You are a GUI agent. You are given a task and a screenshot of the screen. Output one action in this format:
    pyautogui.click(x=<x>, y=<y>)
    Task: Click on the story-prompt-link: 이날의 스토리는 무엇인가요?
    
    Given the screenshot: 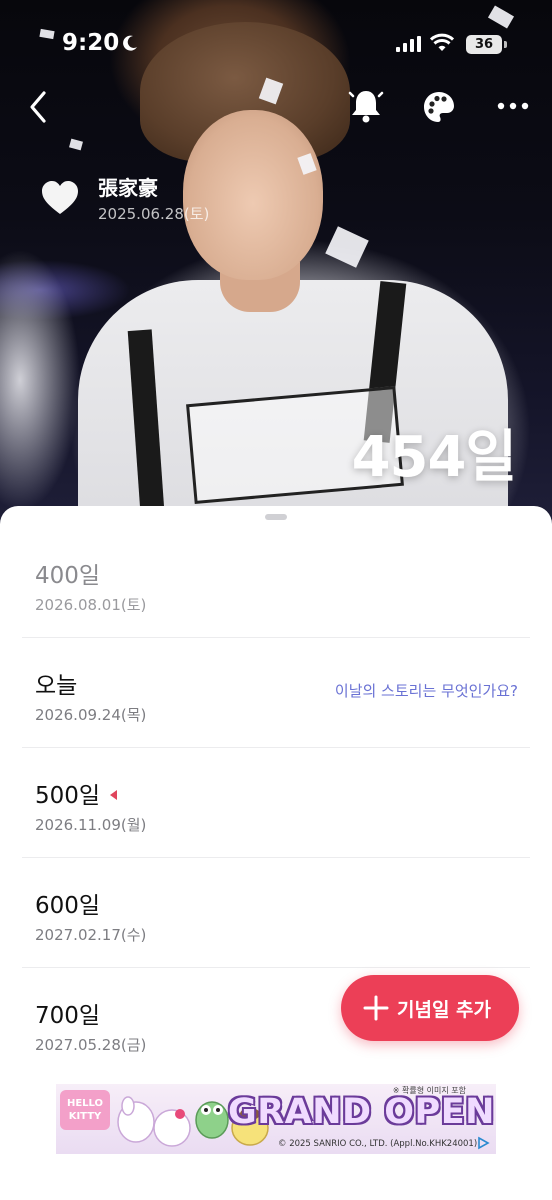 What is the action you would take?
    pyautogui.click(x=426, y=690)
    